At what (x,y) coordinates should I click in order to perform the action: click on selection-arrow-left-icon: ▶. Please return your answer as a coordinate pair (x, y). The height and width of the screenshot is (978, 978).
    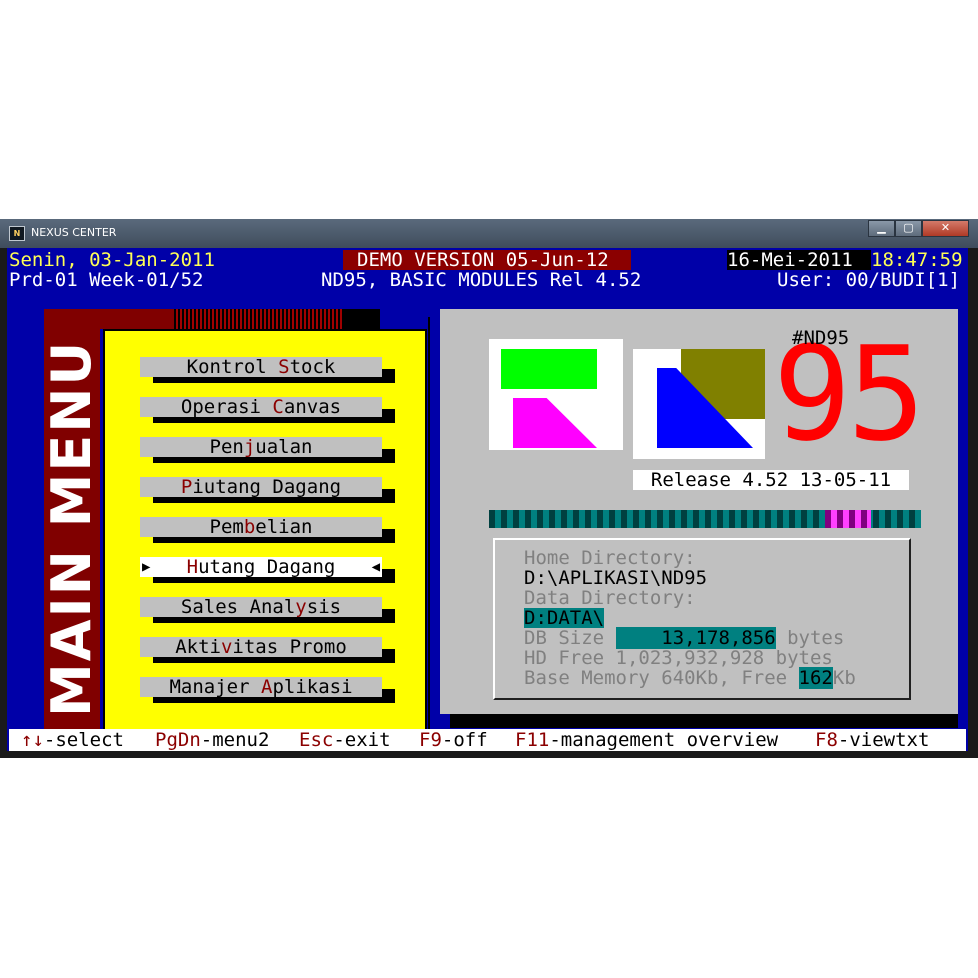
    Looking at the image, I should click on (146, 567).